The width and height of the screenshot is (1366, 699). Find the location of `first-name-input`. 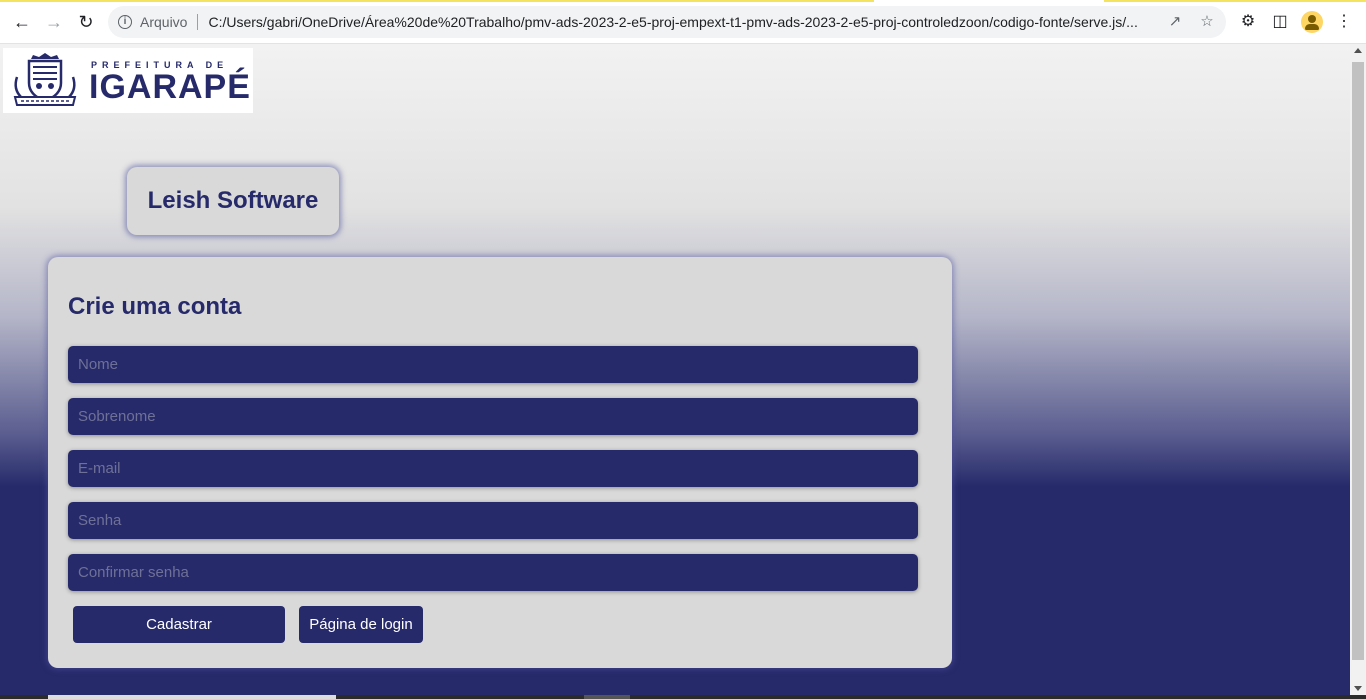

first-name-input is located at coordinates (493, 364).